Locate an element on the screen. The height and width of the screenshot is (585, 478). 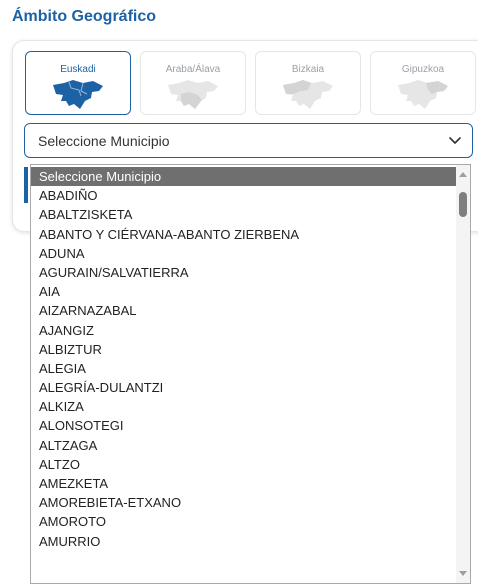
list-item: AGURAIN/SALVATIERRA is located at coordinates (244, 272).